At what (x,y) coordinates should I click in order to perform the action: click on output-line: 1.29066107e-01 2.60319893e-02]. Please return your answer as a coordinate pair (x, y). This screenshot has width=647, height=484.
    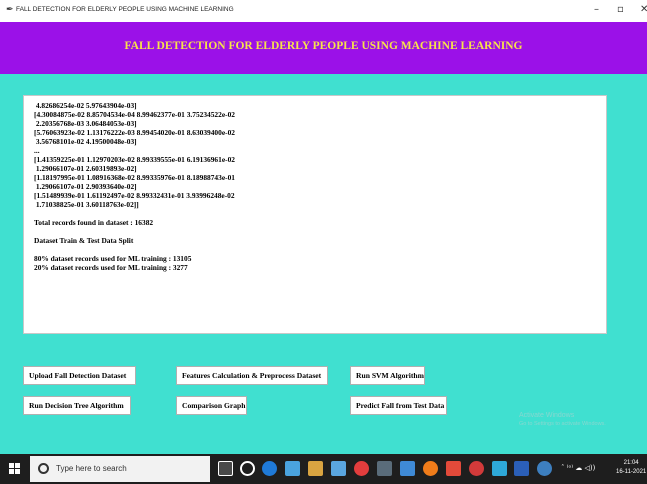
    Looking at the image, I should click on (85, 168).